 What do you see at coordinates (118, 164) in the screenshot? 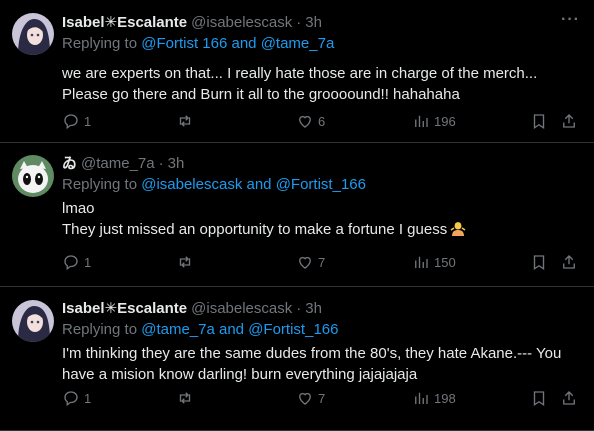
I see `user-handle: @tame_7a` at bounding box center [118, 164].